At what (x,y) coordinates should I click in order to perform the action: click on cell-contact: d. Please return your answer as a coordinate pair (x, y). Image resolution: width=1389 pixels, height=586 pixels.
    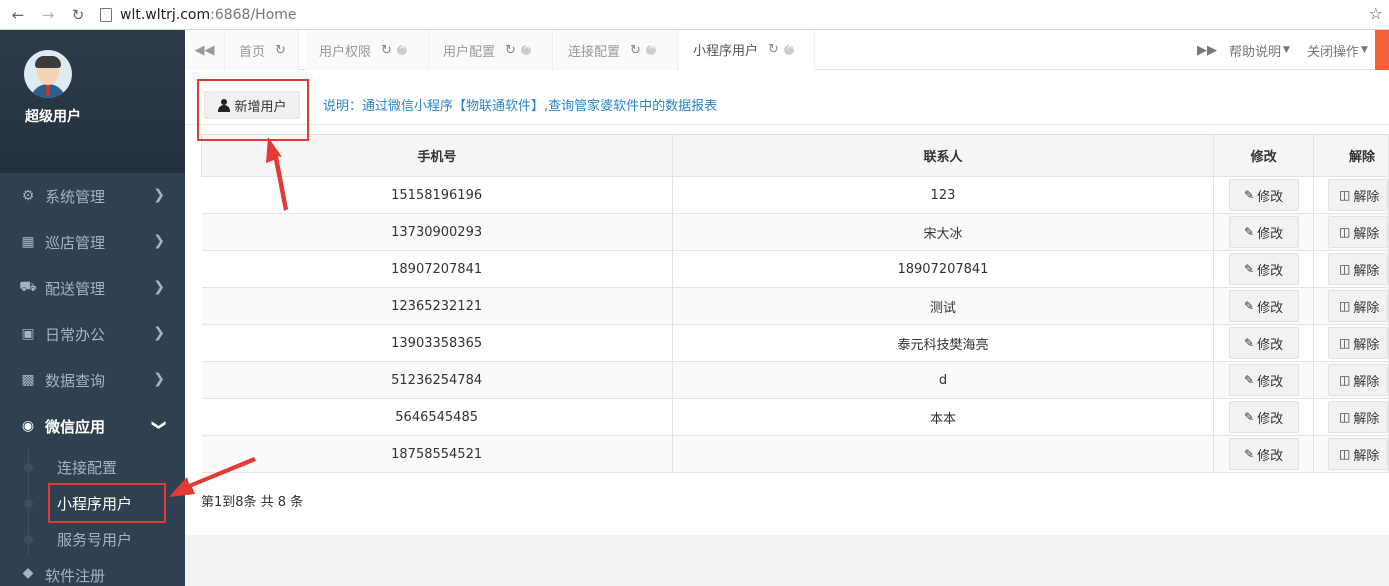
    Looking at the image, I should click on (943, 380).